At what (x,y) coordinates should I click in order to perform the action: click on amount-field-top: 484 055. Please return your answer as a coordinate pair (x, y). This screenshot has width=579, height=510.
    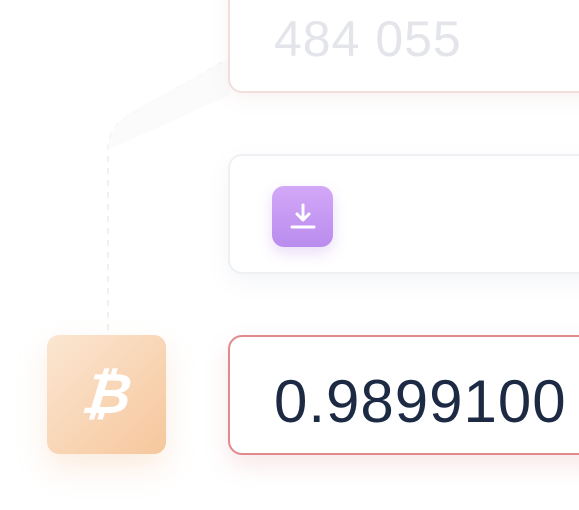
    Looking at the image, I should click on (403, 46).